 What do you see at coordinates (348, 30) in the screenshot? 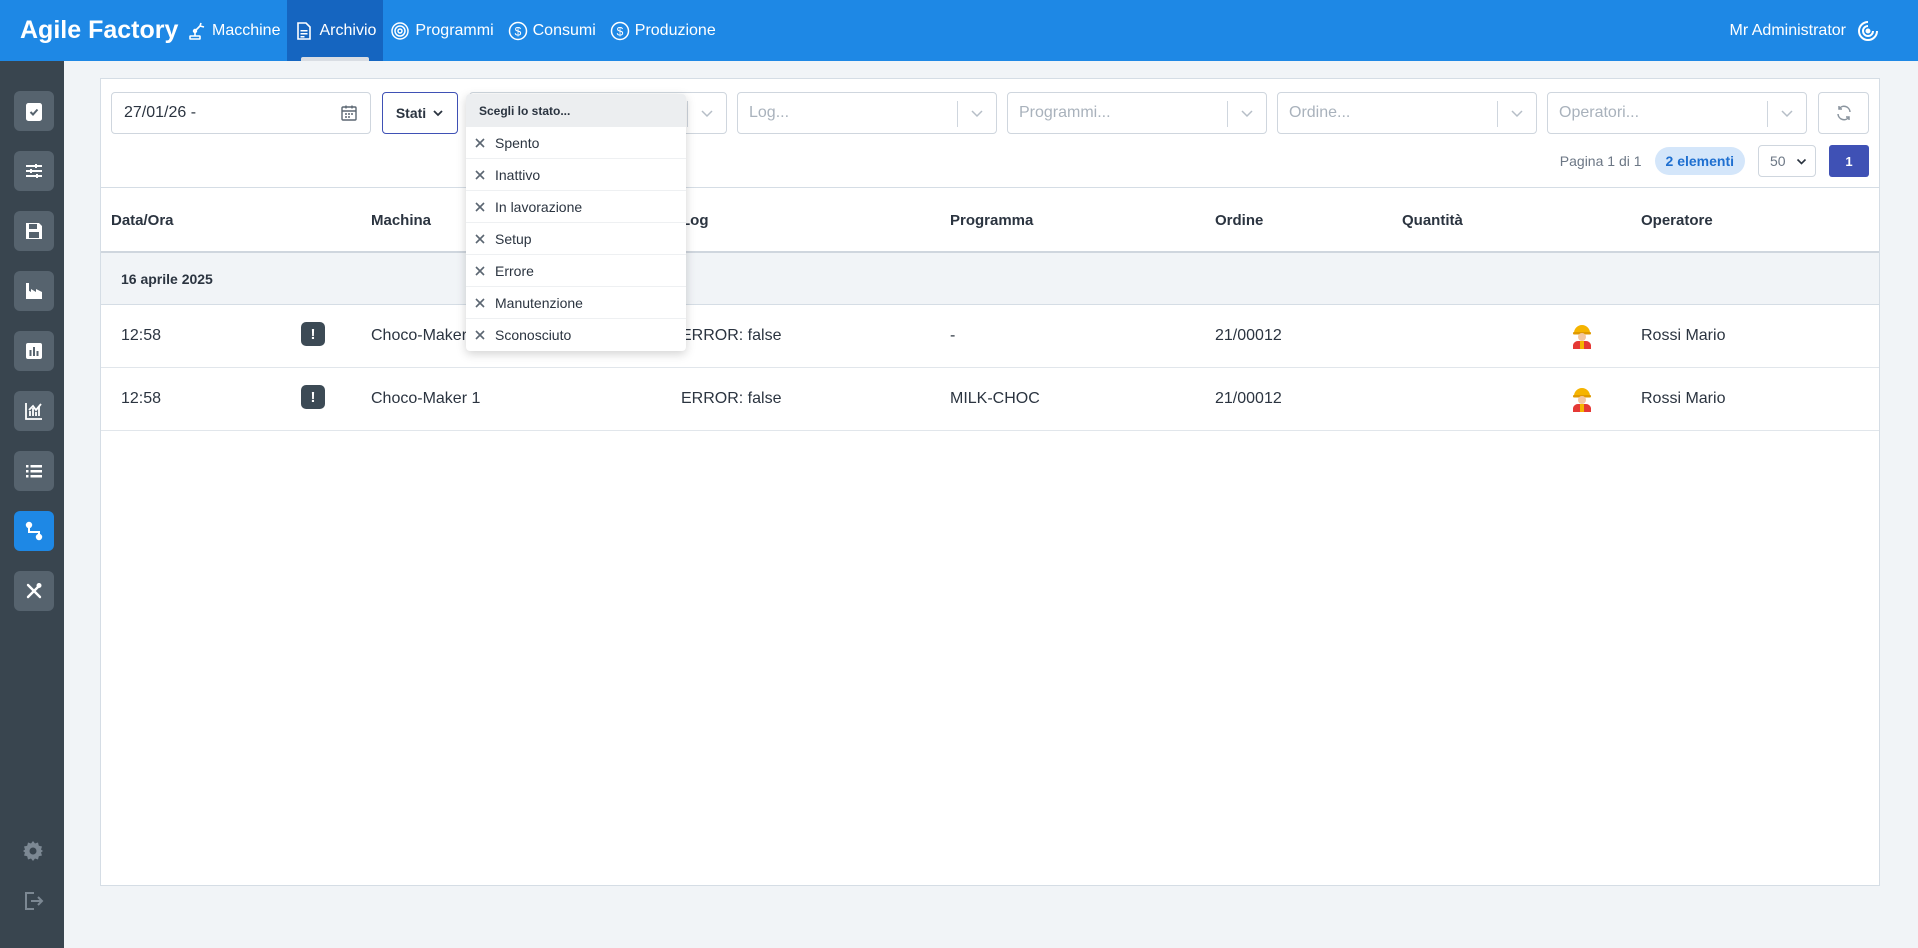
I see `nav-label: Archivio` at bounding box center [348, 30].